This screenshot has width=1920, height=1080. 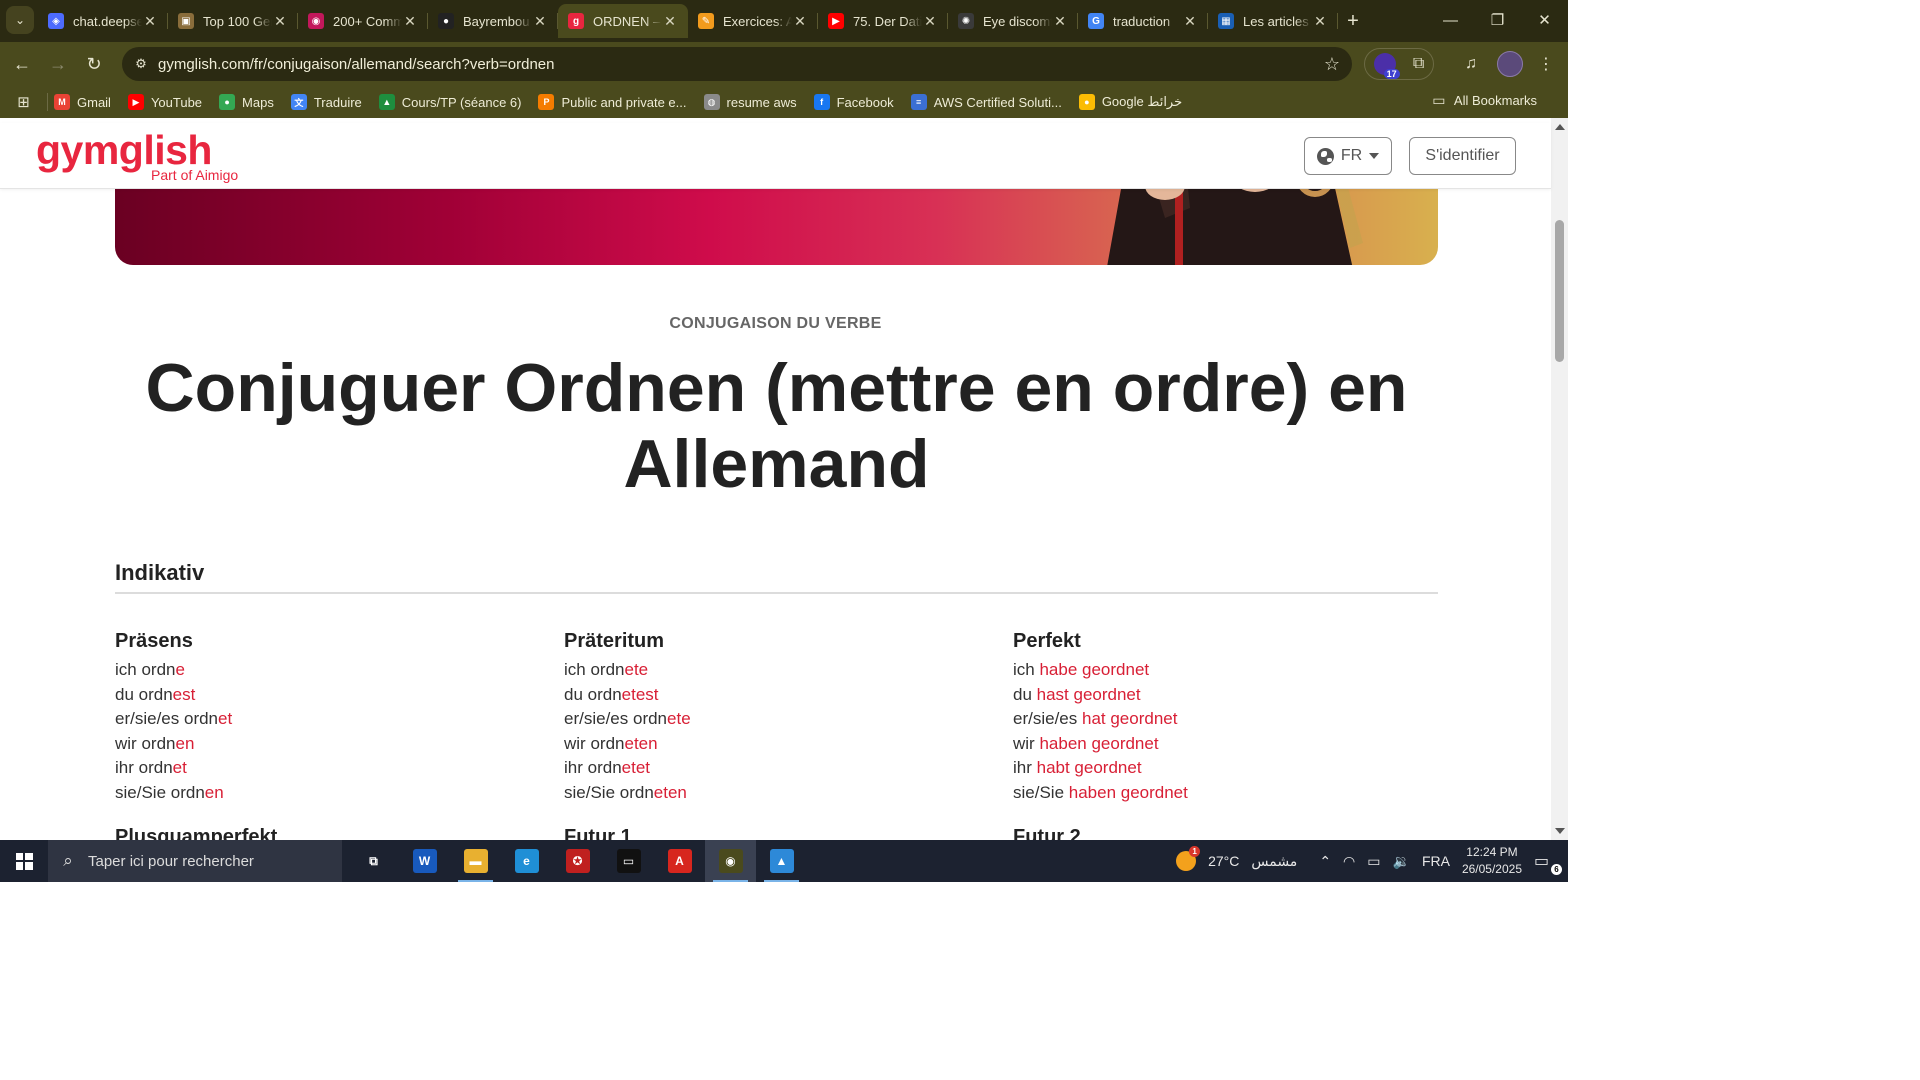 What do you see at coordinates (1450, 20) in the screenshot?
I see `minimize-icon: —` at bounding box center [1450, 20].